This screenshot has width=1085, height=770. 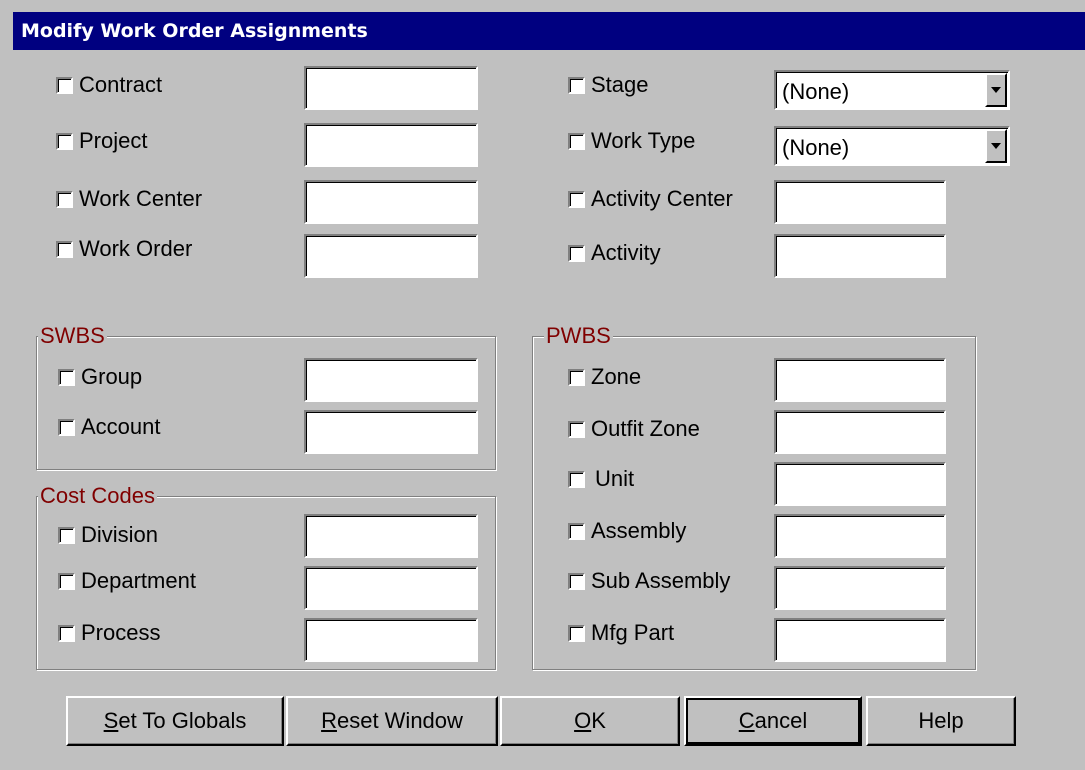 I want to click on contract-field, so click(x=391, y=88).